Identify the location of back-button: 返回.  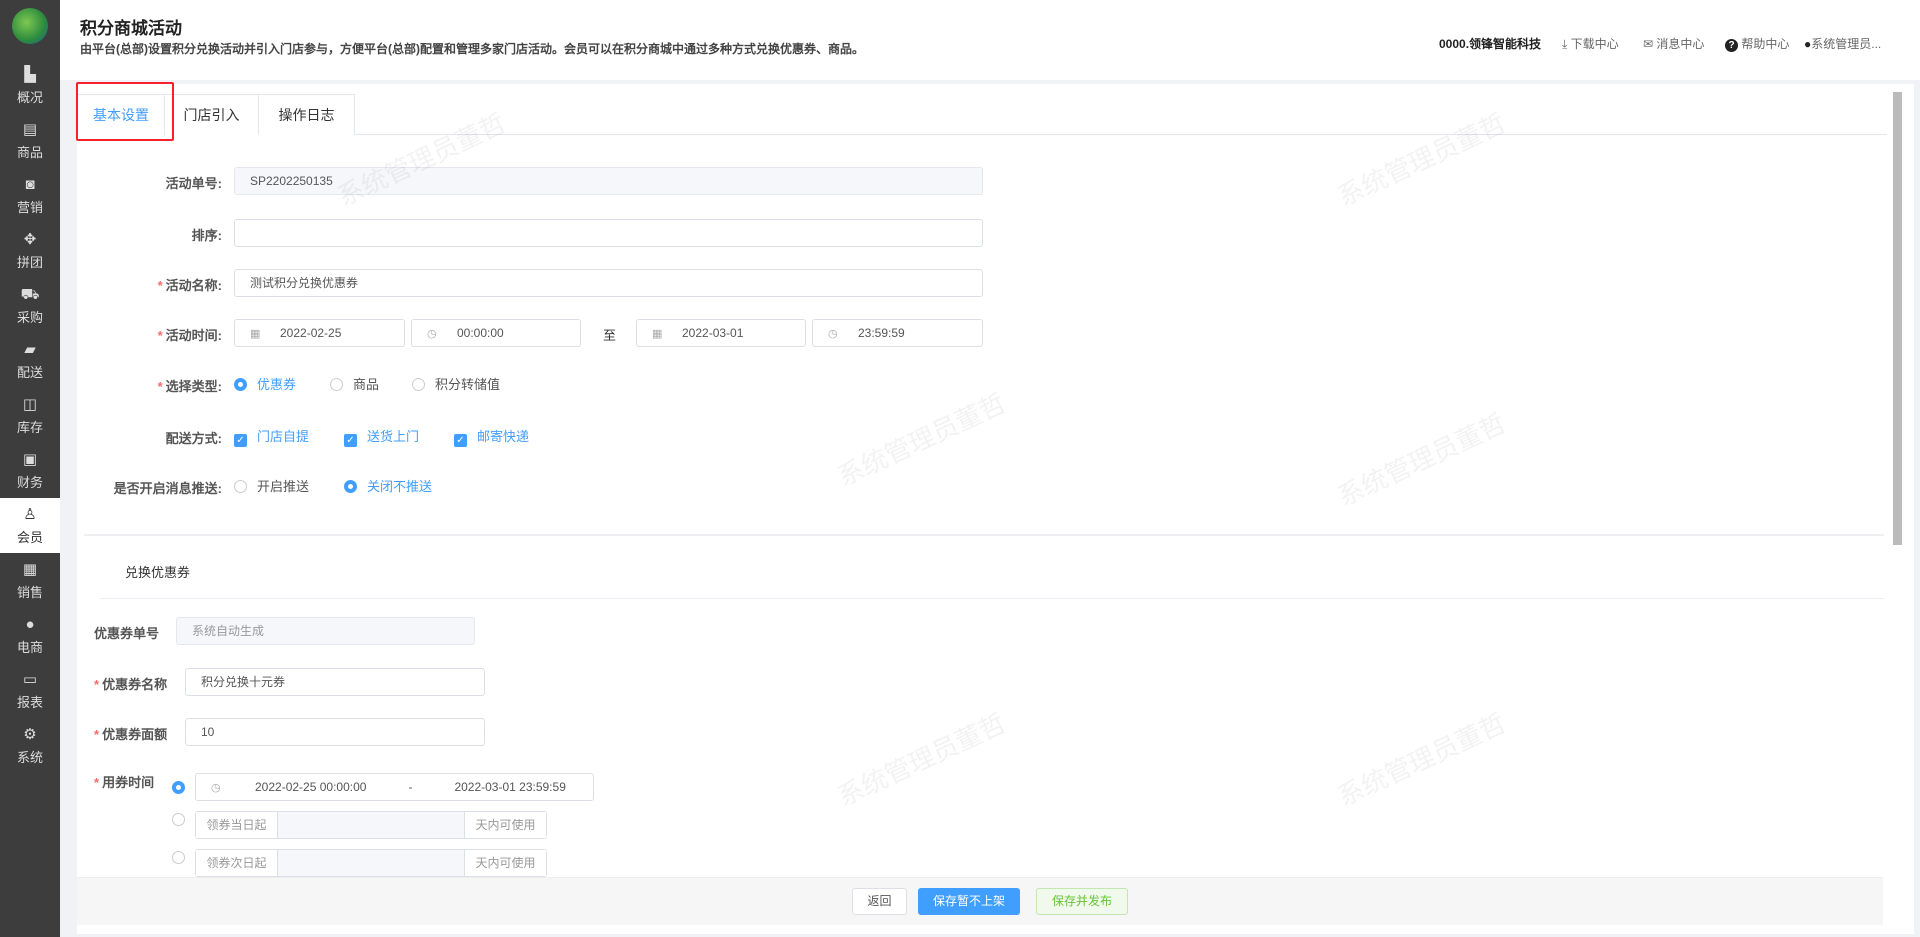
(879, 901).